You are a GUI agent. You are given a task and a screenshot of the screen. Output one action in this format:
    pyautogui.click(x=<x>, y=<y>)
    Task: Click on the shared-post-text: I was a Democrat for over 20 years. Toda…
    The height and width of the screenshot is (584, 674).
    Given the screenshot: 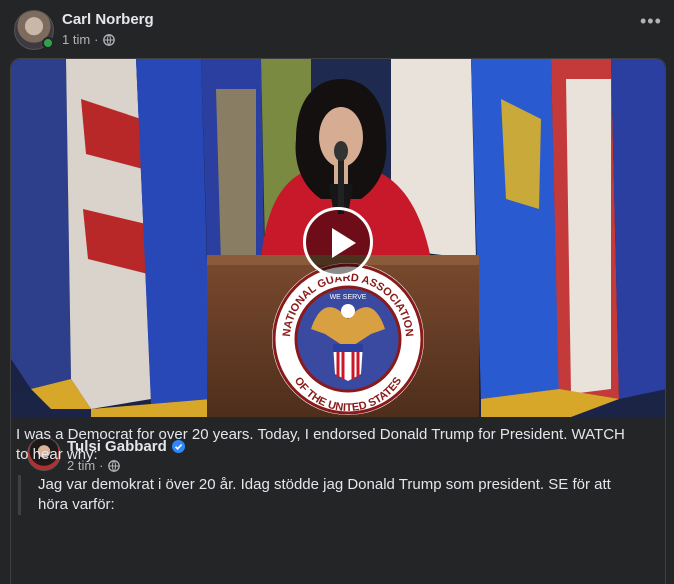 What is the action you would take?
    pyautogui.click(x=320, y=444)
    